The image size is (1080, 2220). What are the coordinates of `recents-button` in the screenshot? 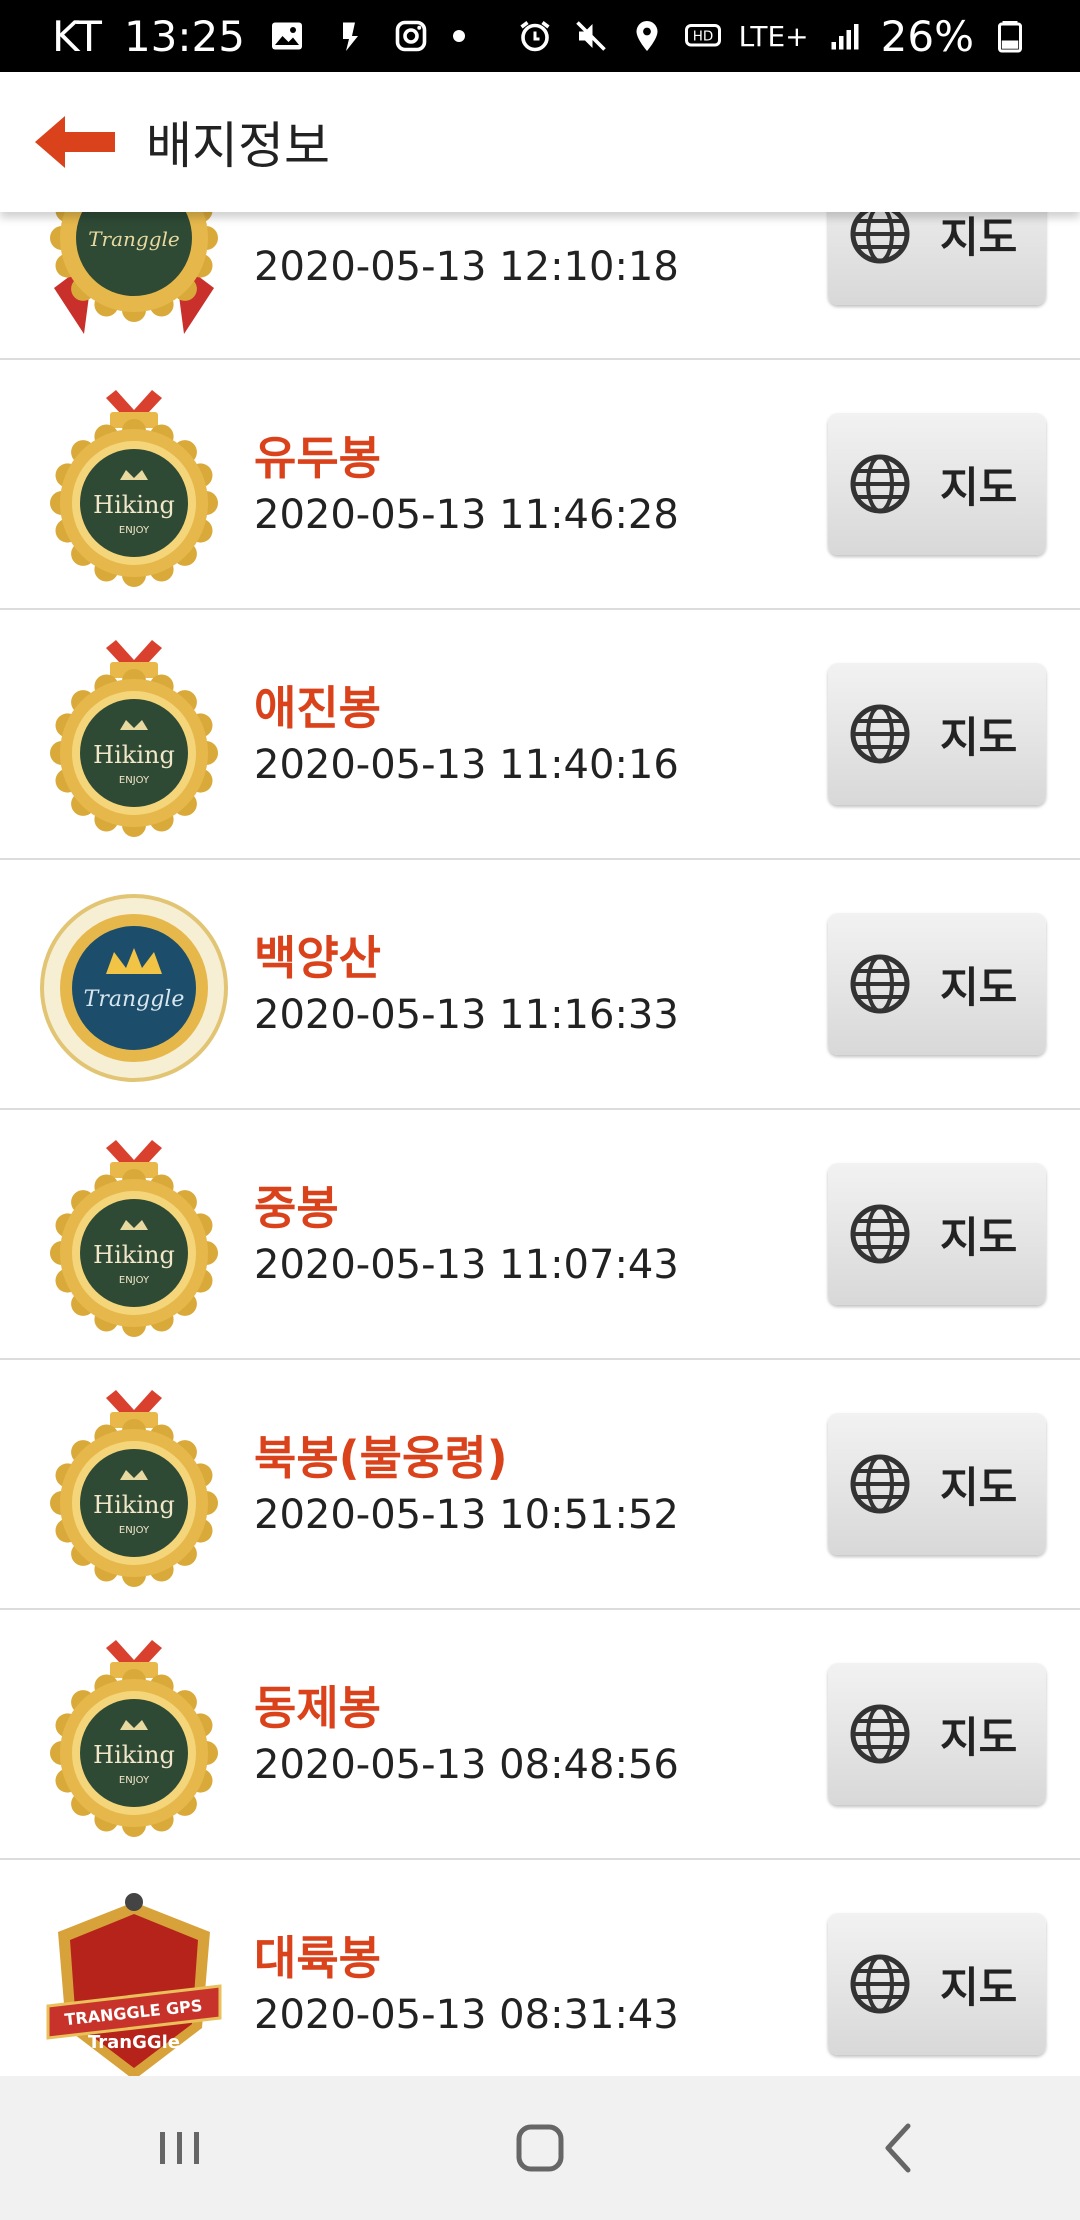 It's located at (180, 2148).